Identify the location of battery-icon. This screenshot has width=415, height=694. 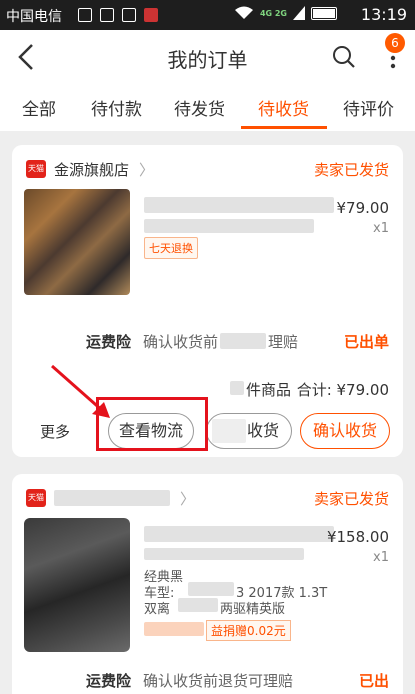
(324, 13).